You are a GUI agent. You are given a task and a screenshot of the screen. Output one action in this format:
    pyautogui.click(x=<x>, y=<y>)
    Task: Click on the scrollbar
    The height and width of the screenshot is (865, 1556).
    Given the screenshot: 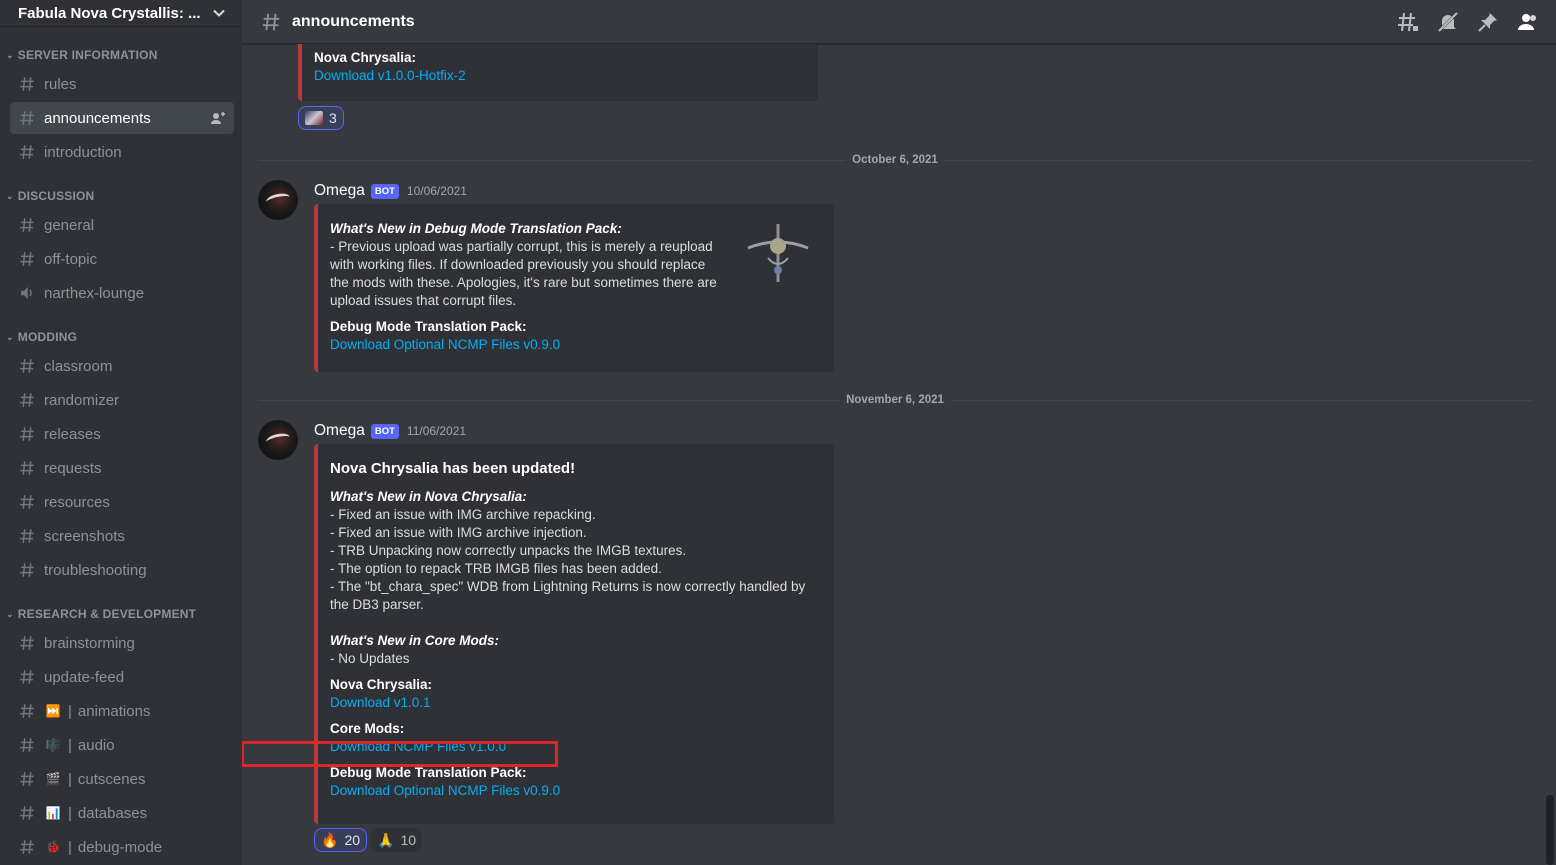 What is the action you would take?
    pyautogui.click(x=1550, y=830)
    